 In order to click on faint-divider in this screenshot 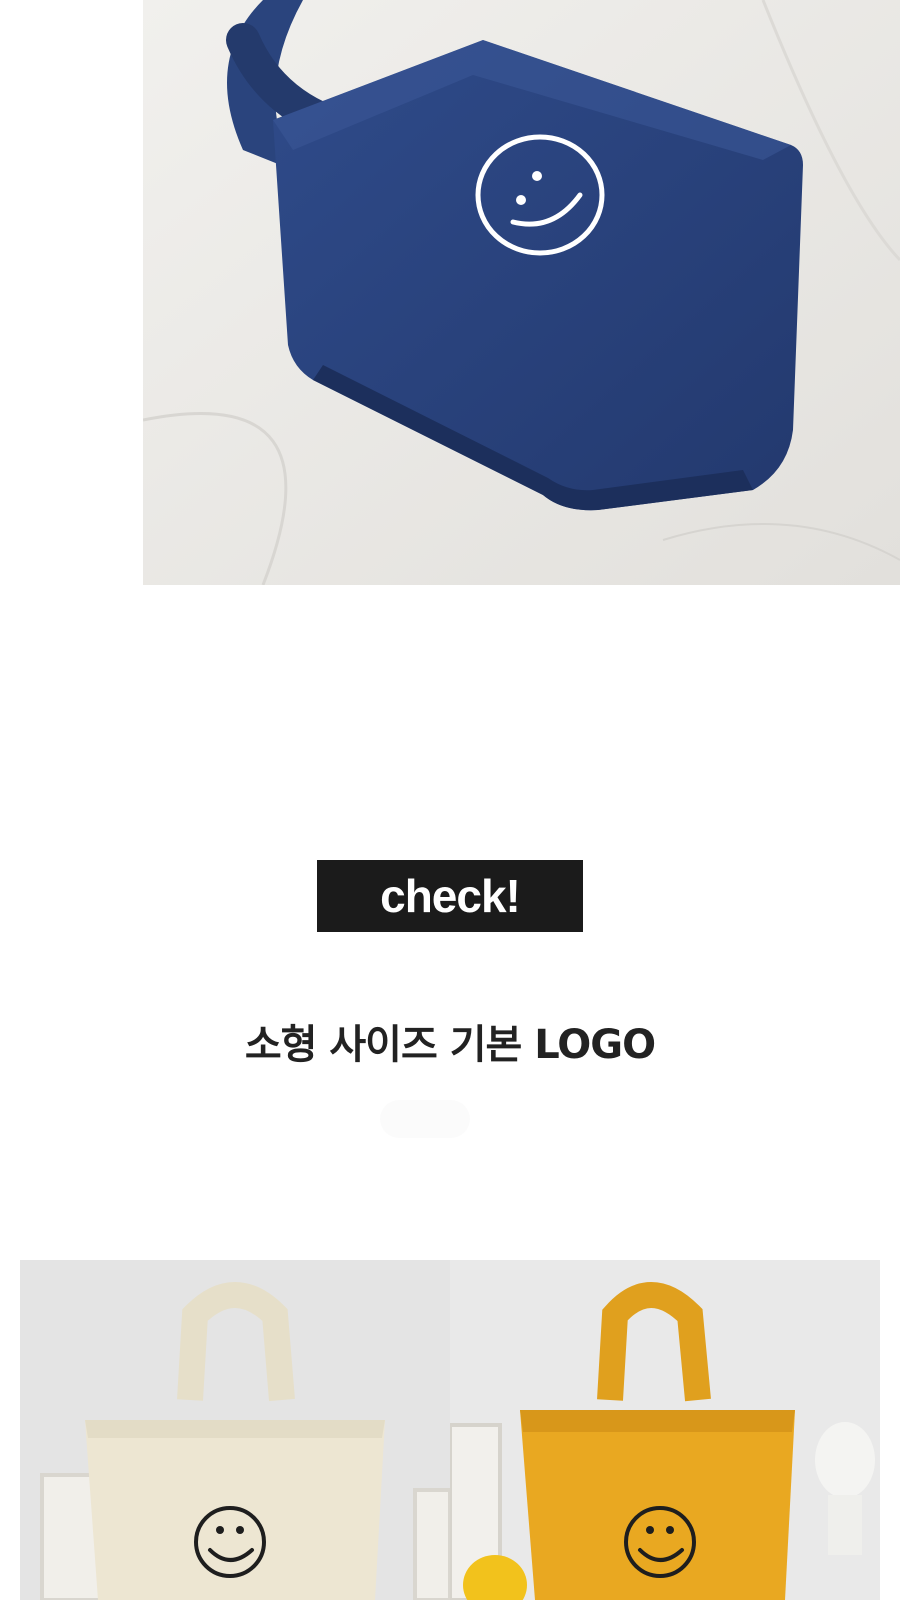, I will do `click(425, 1119)`.